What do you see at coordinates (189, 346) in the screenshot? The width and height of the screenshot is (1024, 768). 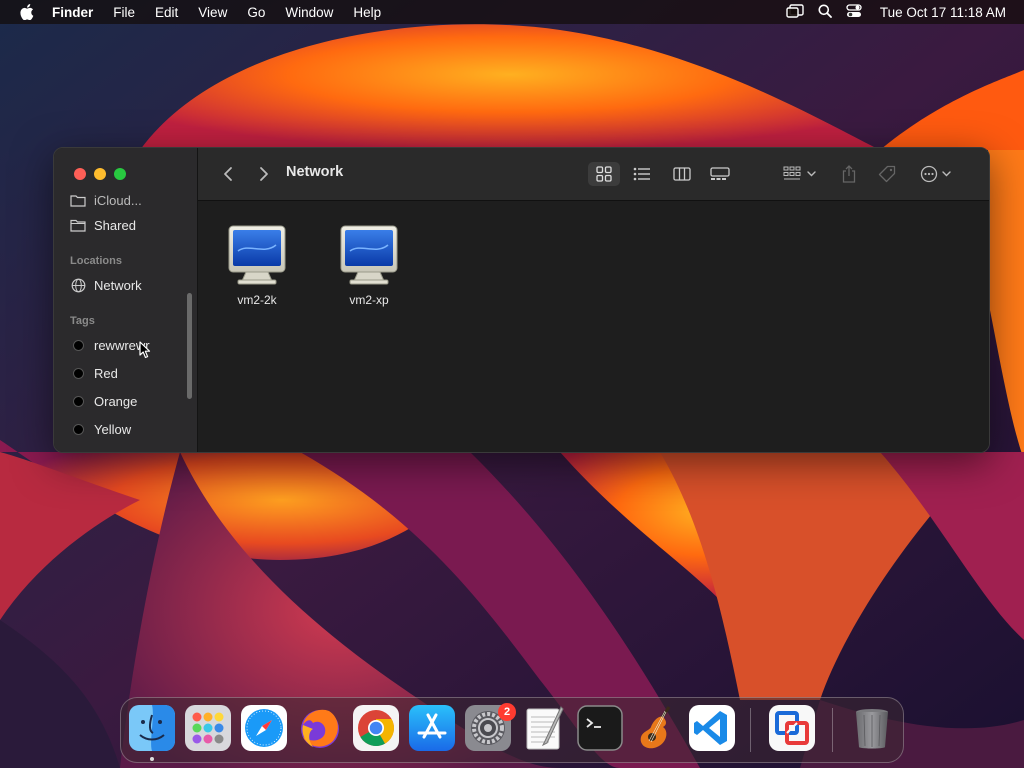 I see `sidebar-scrollbar` at bounding box center [189, 346].